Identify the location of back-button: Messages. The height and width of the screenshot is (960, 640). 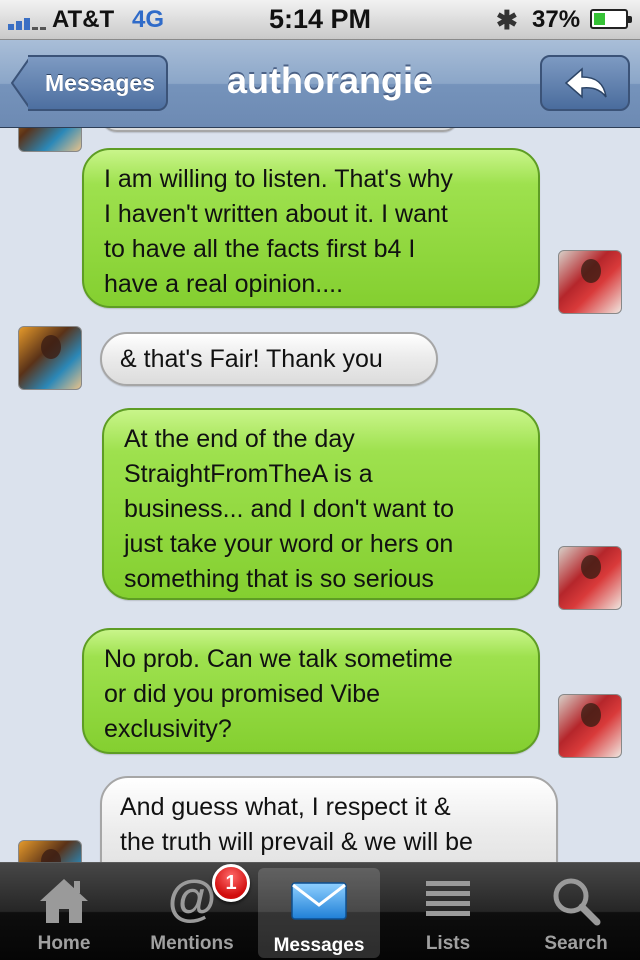
(89, 83).